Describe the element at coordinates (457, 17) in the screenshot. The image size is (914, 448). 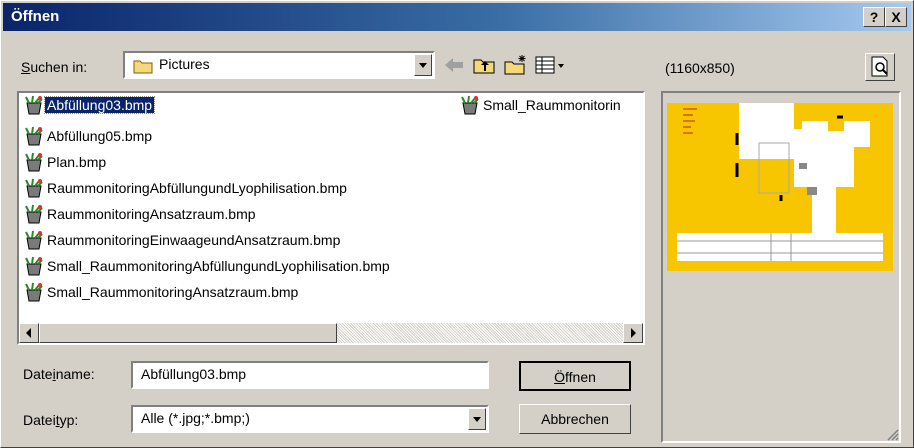
I see `title-bar: Öffnen ? X` at that location.